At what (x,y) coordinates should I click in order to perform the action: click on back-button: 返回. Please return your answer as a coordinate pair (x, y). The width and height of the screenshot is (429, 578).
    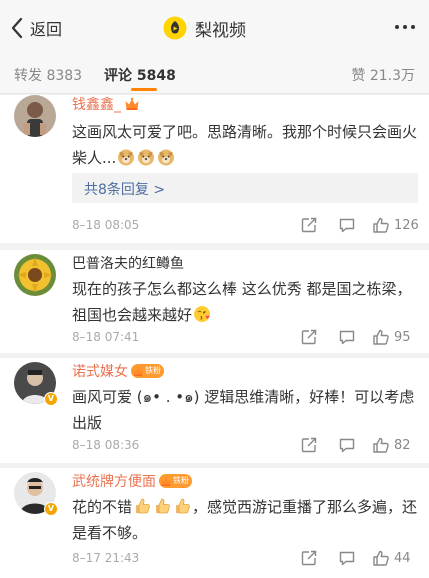
    Looking at the image, I should click on (36, 28).